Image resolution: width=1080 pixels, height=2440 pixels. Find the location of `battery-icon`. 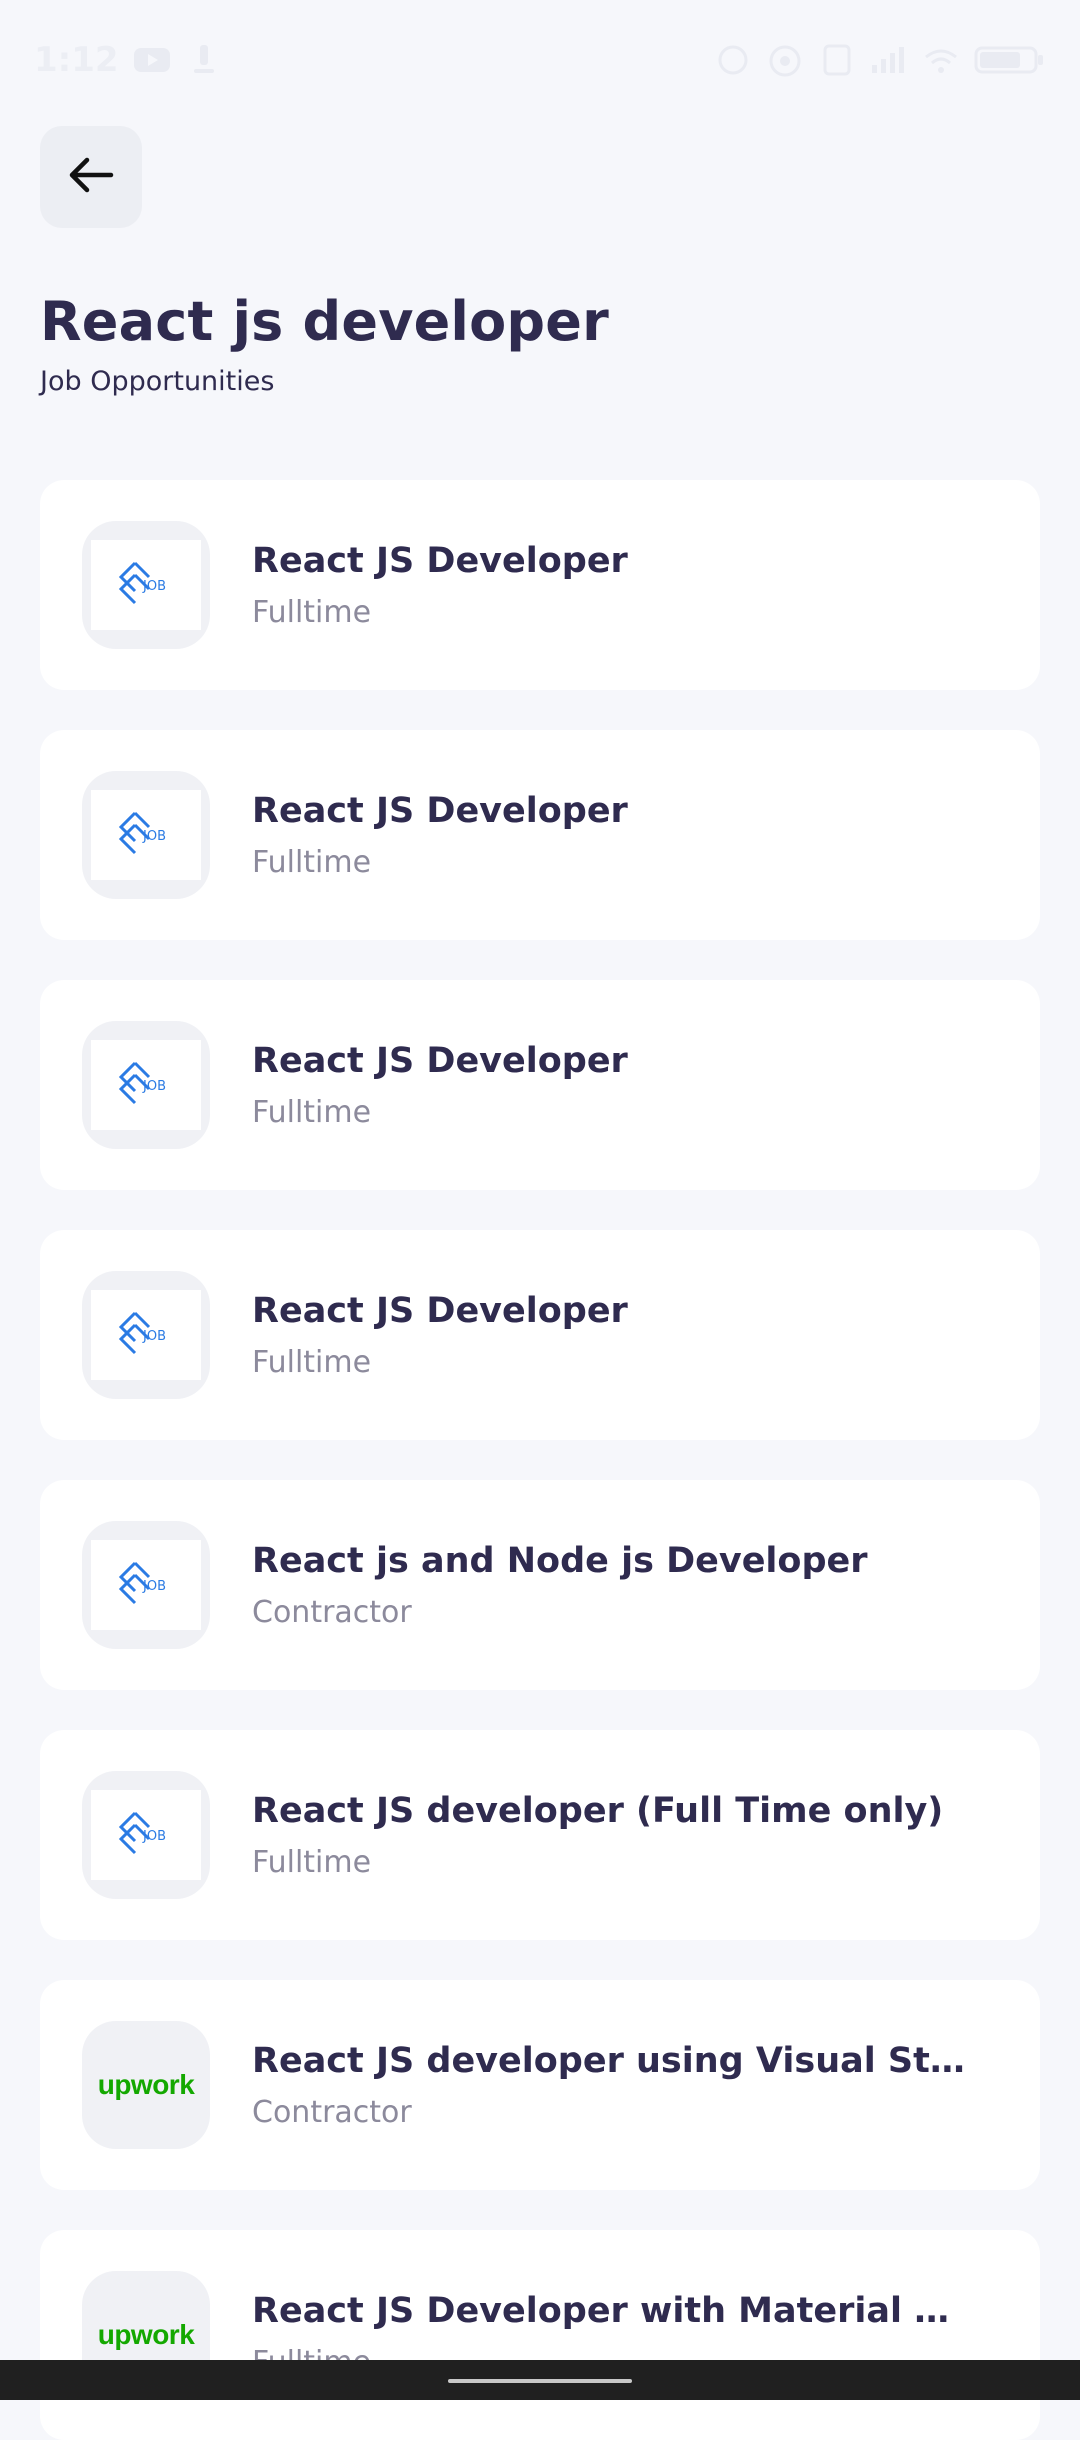

battery-icon is located at coordinates (1010, 60).